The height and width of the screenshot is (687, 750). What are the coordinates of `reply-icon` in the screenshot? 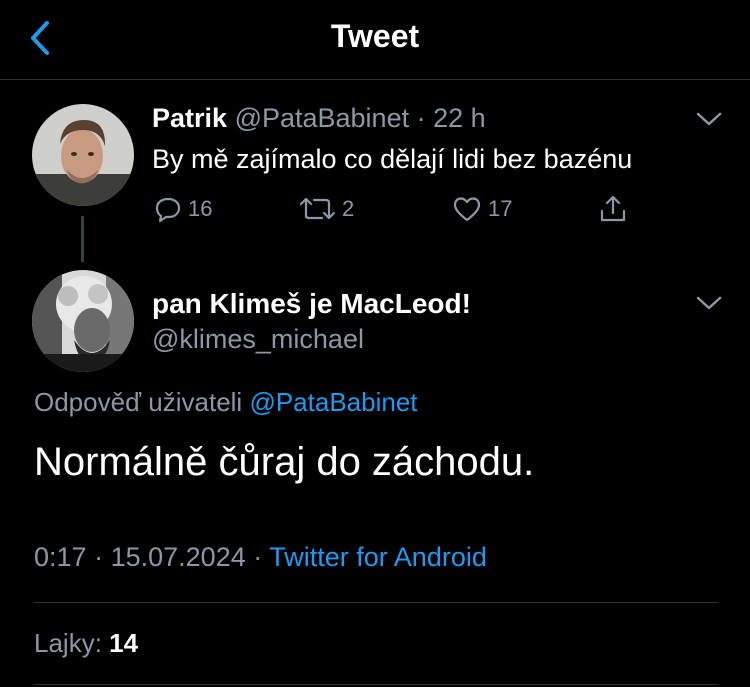 It's located at (168, 210).